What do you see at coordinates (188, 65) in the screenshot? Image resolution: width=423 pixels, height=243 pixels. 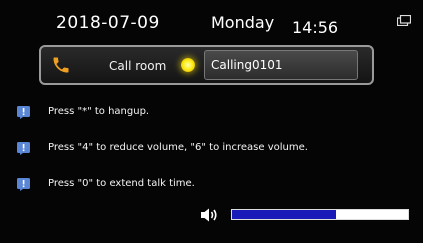 I see `status-dot` at bounding box center [188, 65].